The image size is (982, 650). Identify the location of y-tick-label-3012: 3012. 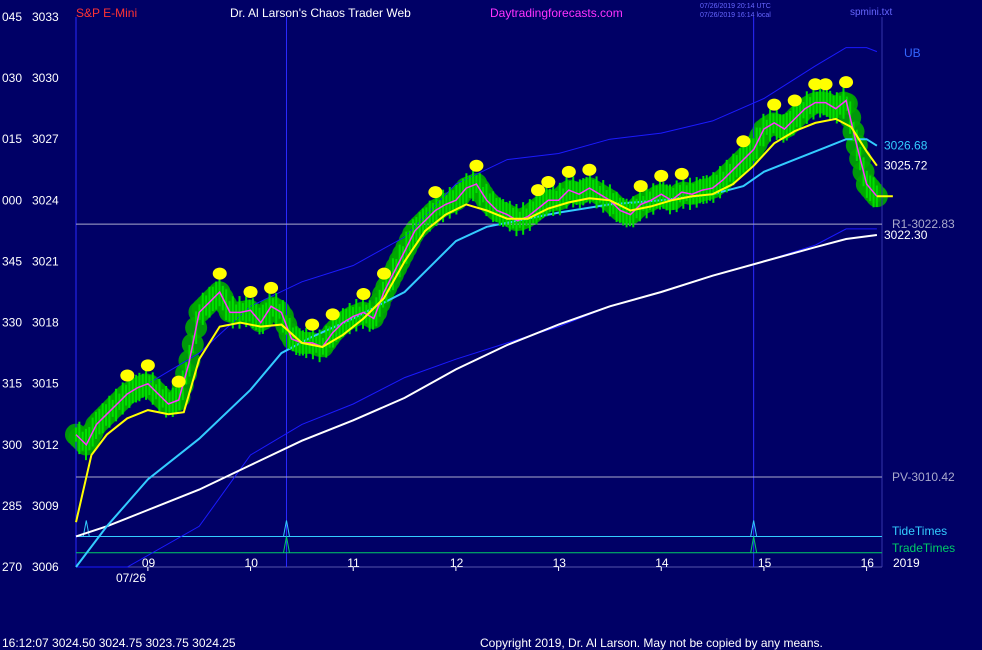
(45, 445).